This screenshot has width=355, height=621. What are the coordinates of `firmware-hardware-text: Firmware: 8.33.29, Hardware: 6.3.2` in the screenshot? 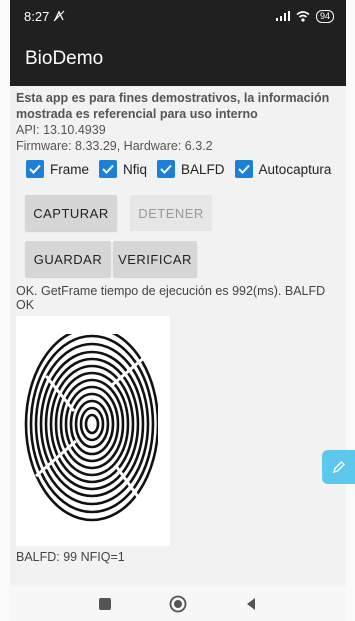 It's located at (114, 146).